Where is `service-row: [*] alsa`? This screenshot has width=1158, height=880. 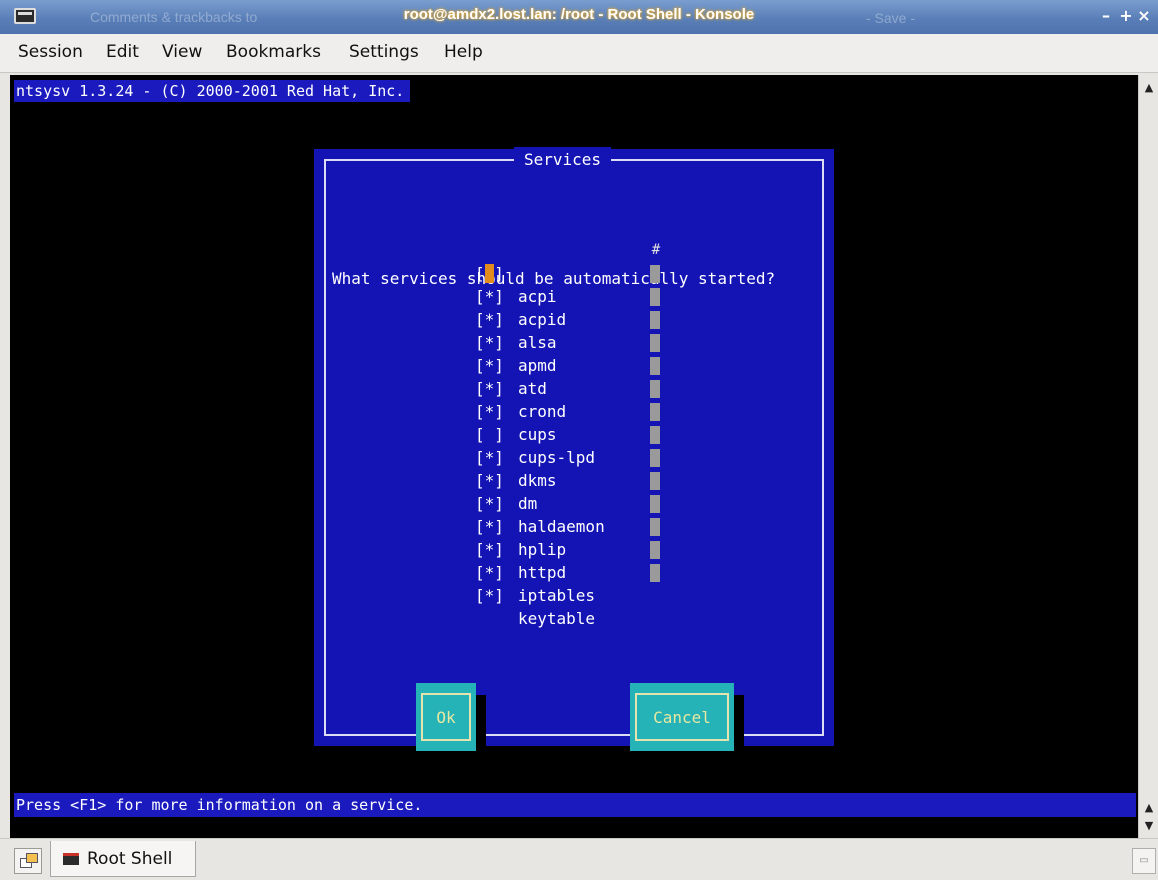
service-row: [*] alsa is located at coordinates (575, 318).